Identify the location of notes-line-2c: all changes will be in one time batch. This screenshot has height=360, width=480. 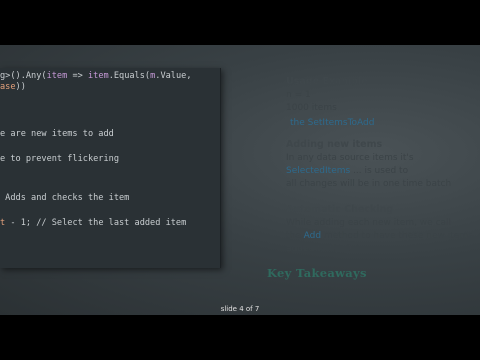
(369, 184).